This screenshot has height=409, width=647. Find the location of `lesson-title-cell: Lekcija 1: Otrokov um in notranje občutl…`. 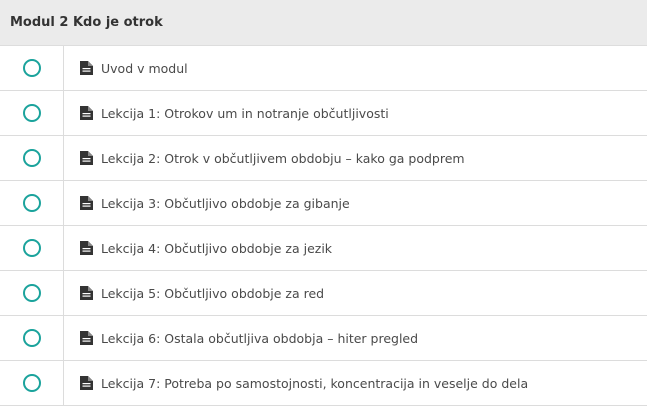

lesson-title-cell: Lekcija 1: Otrokov um in notranje občutl… is located at coordinates (355, 113).